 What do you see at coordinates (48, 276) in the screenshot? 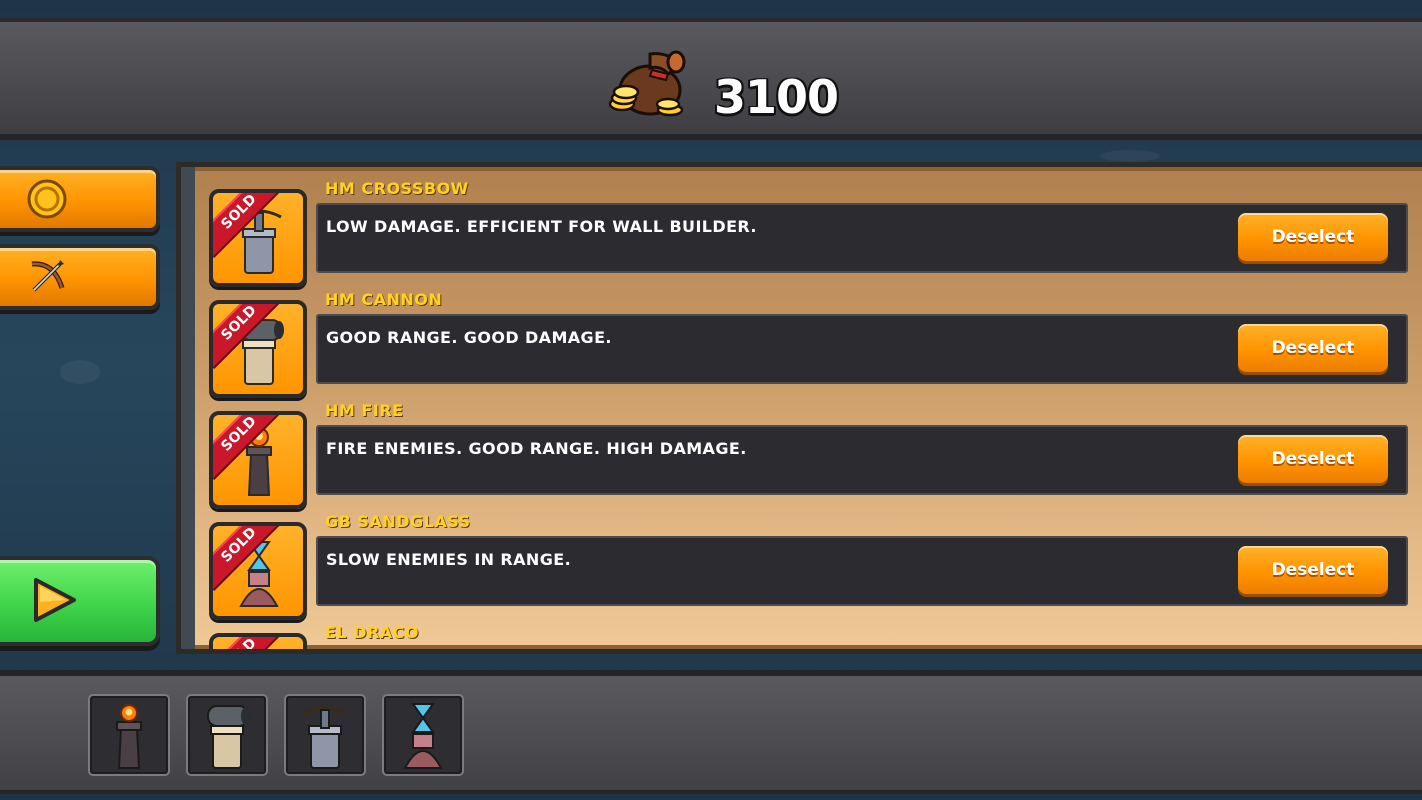
I see `crossbow-icon` at bounding box center [48, 276].